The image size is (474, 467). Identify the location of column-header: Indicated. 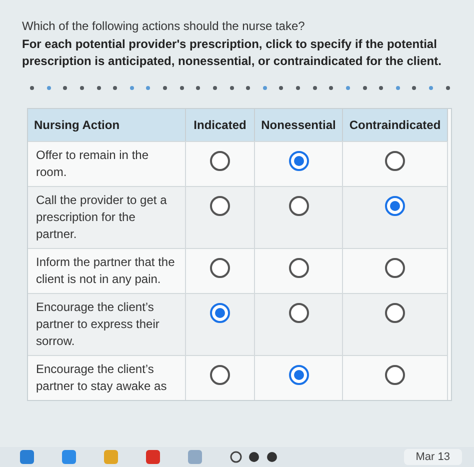
(220, 125).